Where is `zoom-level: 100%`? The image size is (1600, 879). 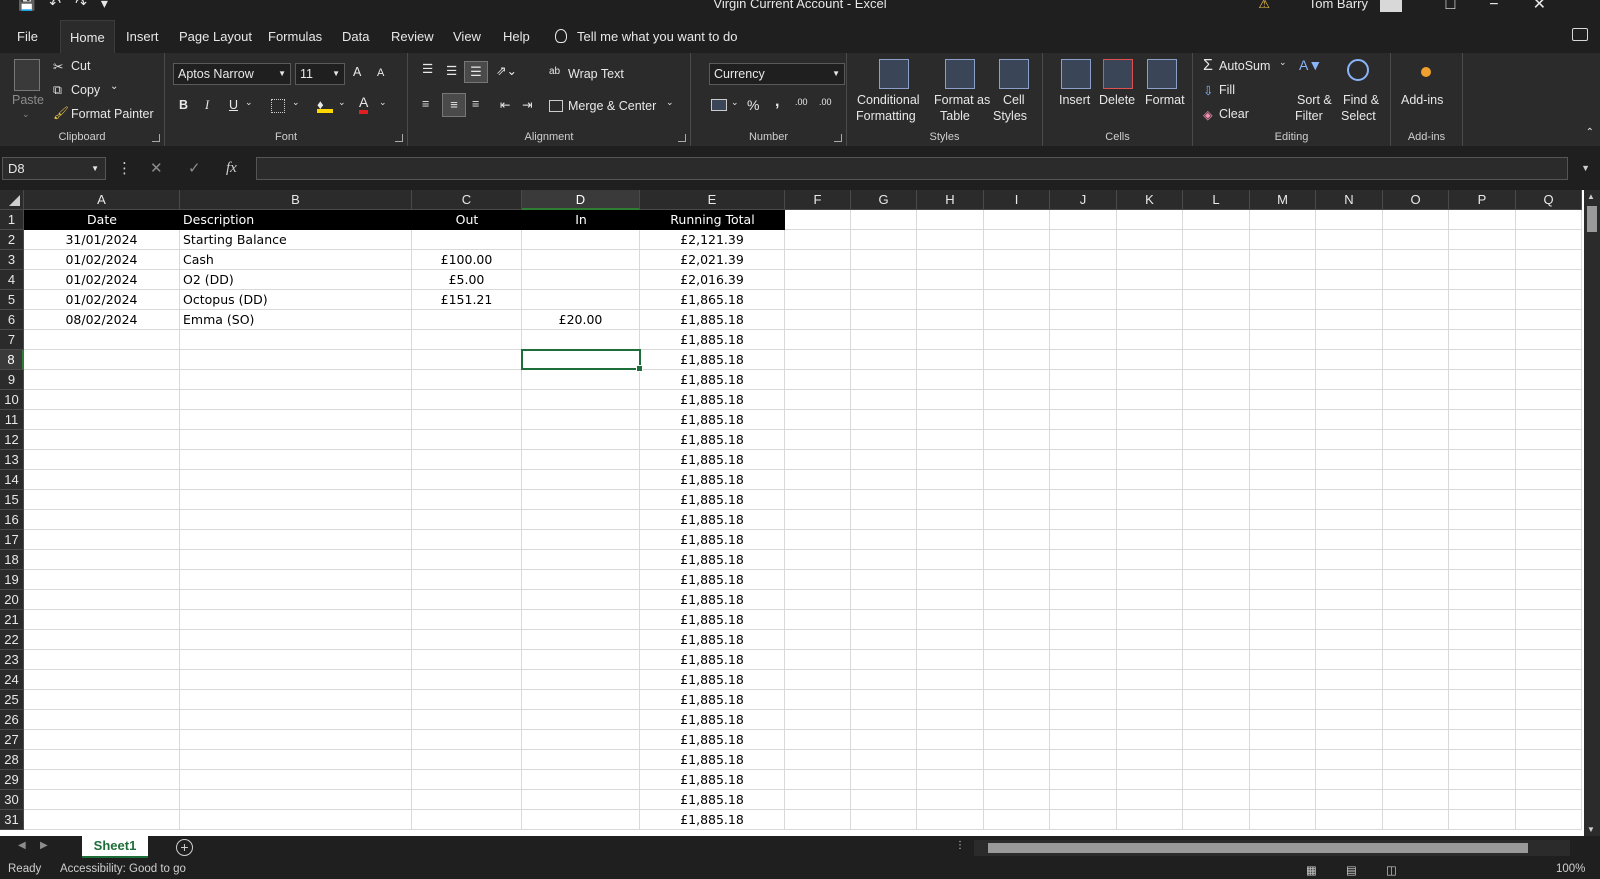
zoom-level: 100% is located at coordinates (1570, 869).